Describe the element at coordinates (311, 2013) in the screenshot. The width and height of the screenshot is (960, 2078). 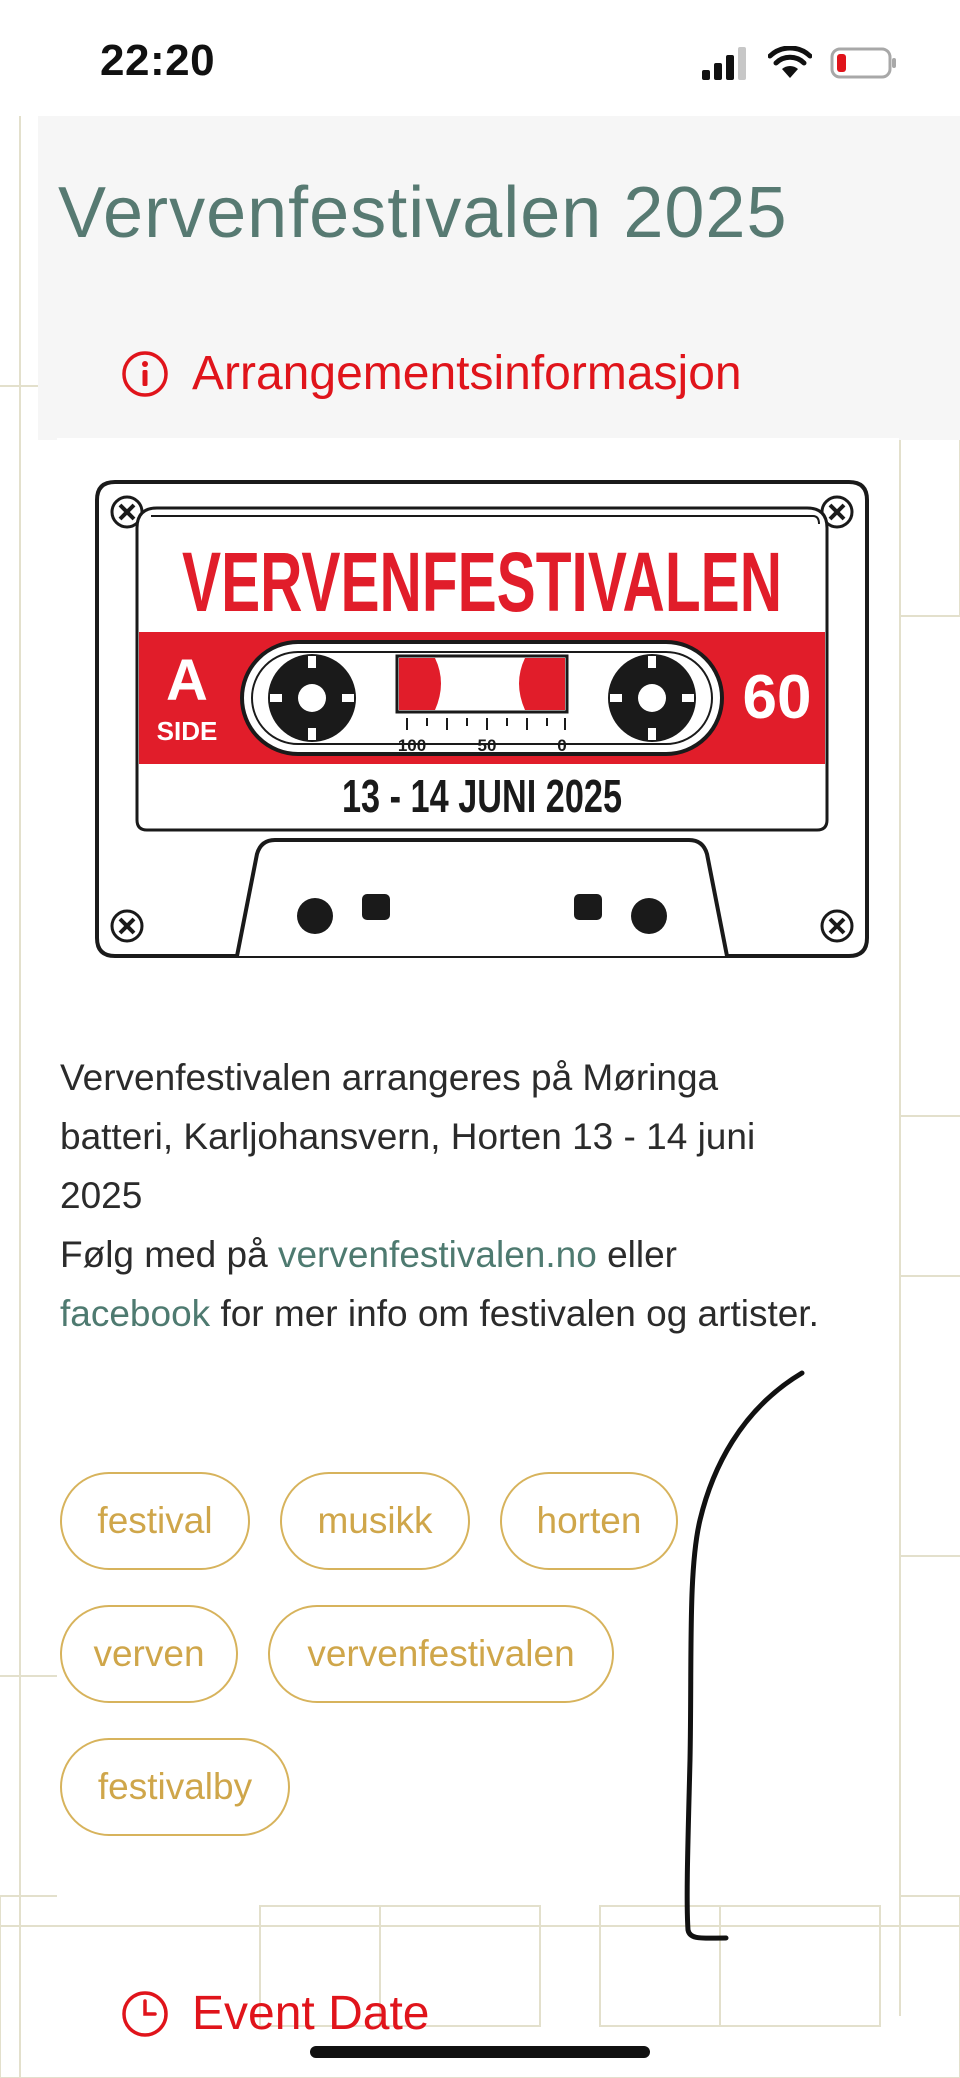
I see `section-date-label: Event Date` at that location.